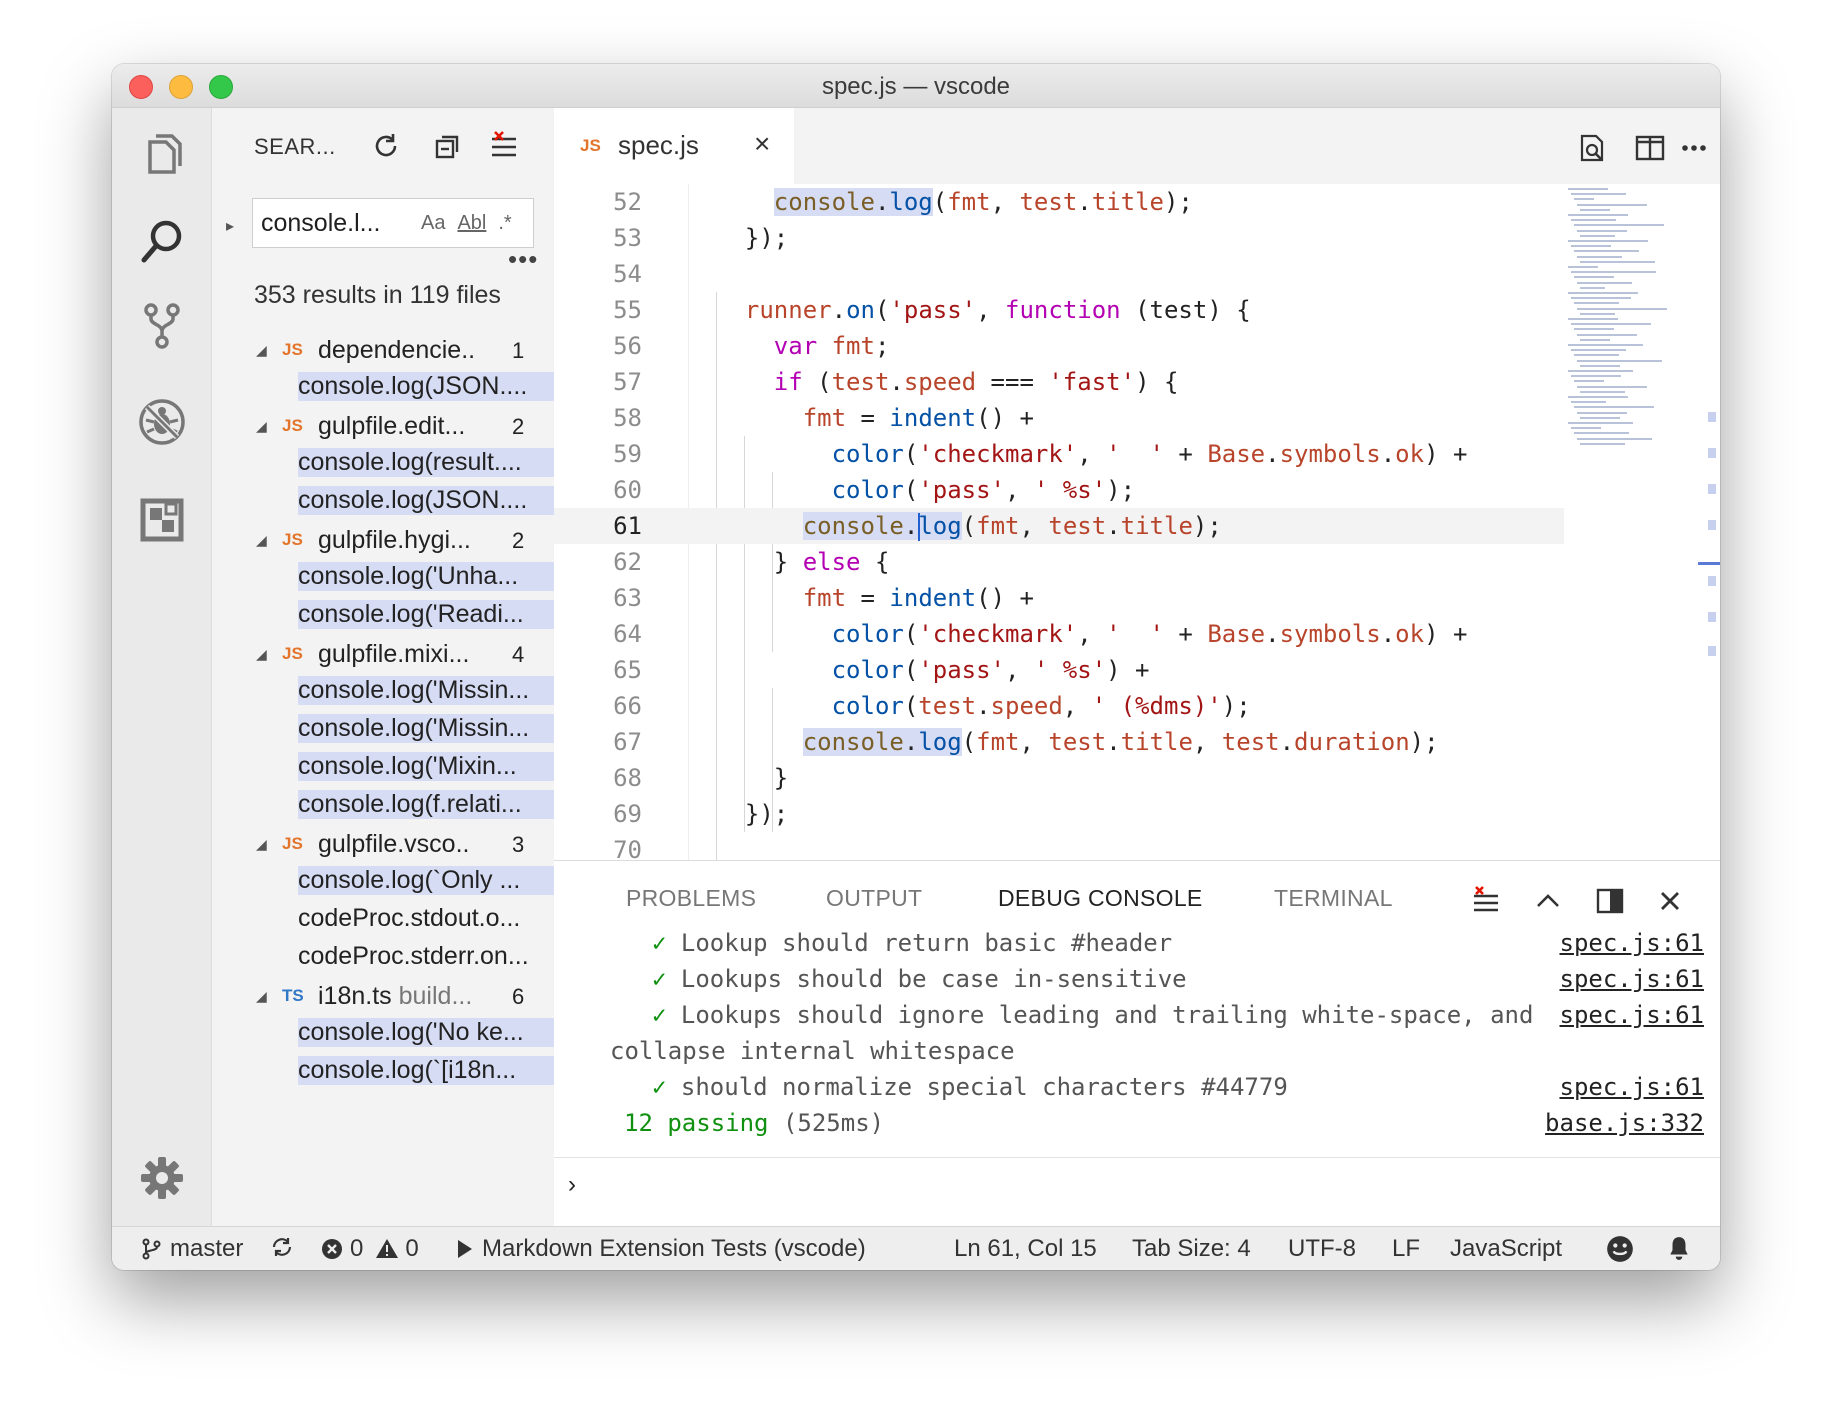  Describe the element at coordinates (162, 154) in the screenshot. I see `explorer-icon` at that location.